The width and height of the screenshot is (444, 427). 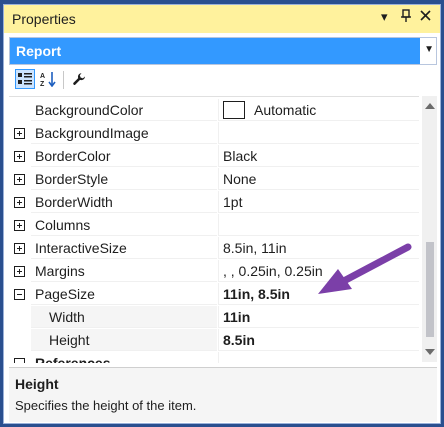 I want to click on property-row-references: References, so click(x=214, y=357).